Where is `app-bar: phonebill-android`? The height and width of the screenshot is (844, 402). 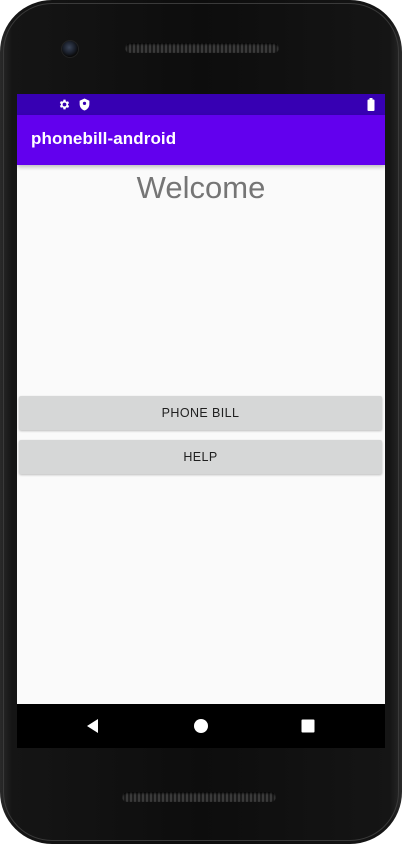
app-bar: phonebill-android is located at coordinates (201, 140).